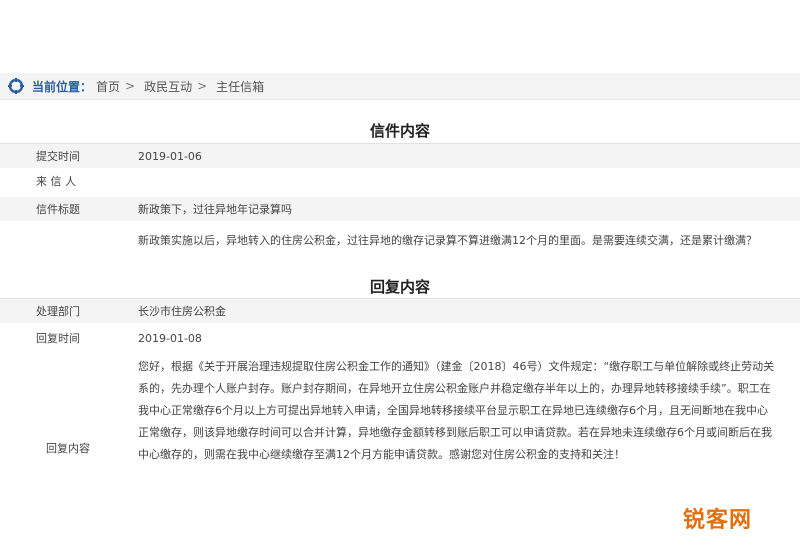 Image resolution: width=800 pixels, height=550 pixels. What do you see at coordinates (400, 310) in the screenshot?
I see `dept-row: 处理部门 长沙市住房公积金` at bounding box center [400, 310].